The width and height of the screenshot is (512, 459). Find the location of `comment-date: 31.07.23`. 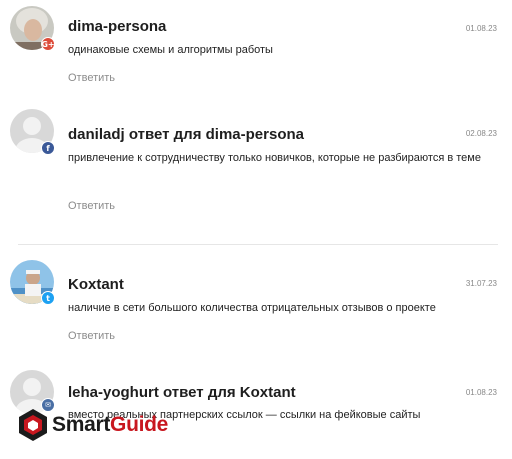

comment-date: 31.07.23 is located at coordinates (481, 283).